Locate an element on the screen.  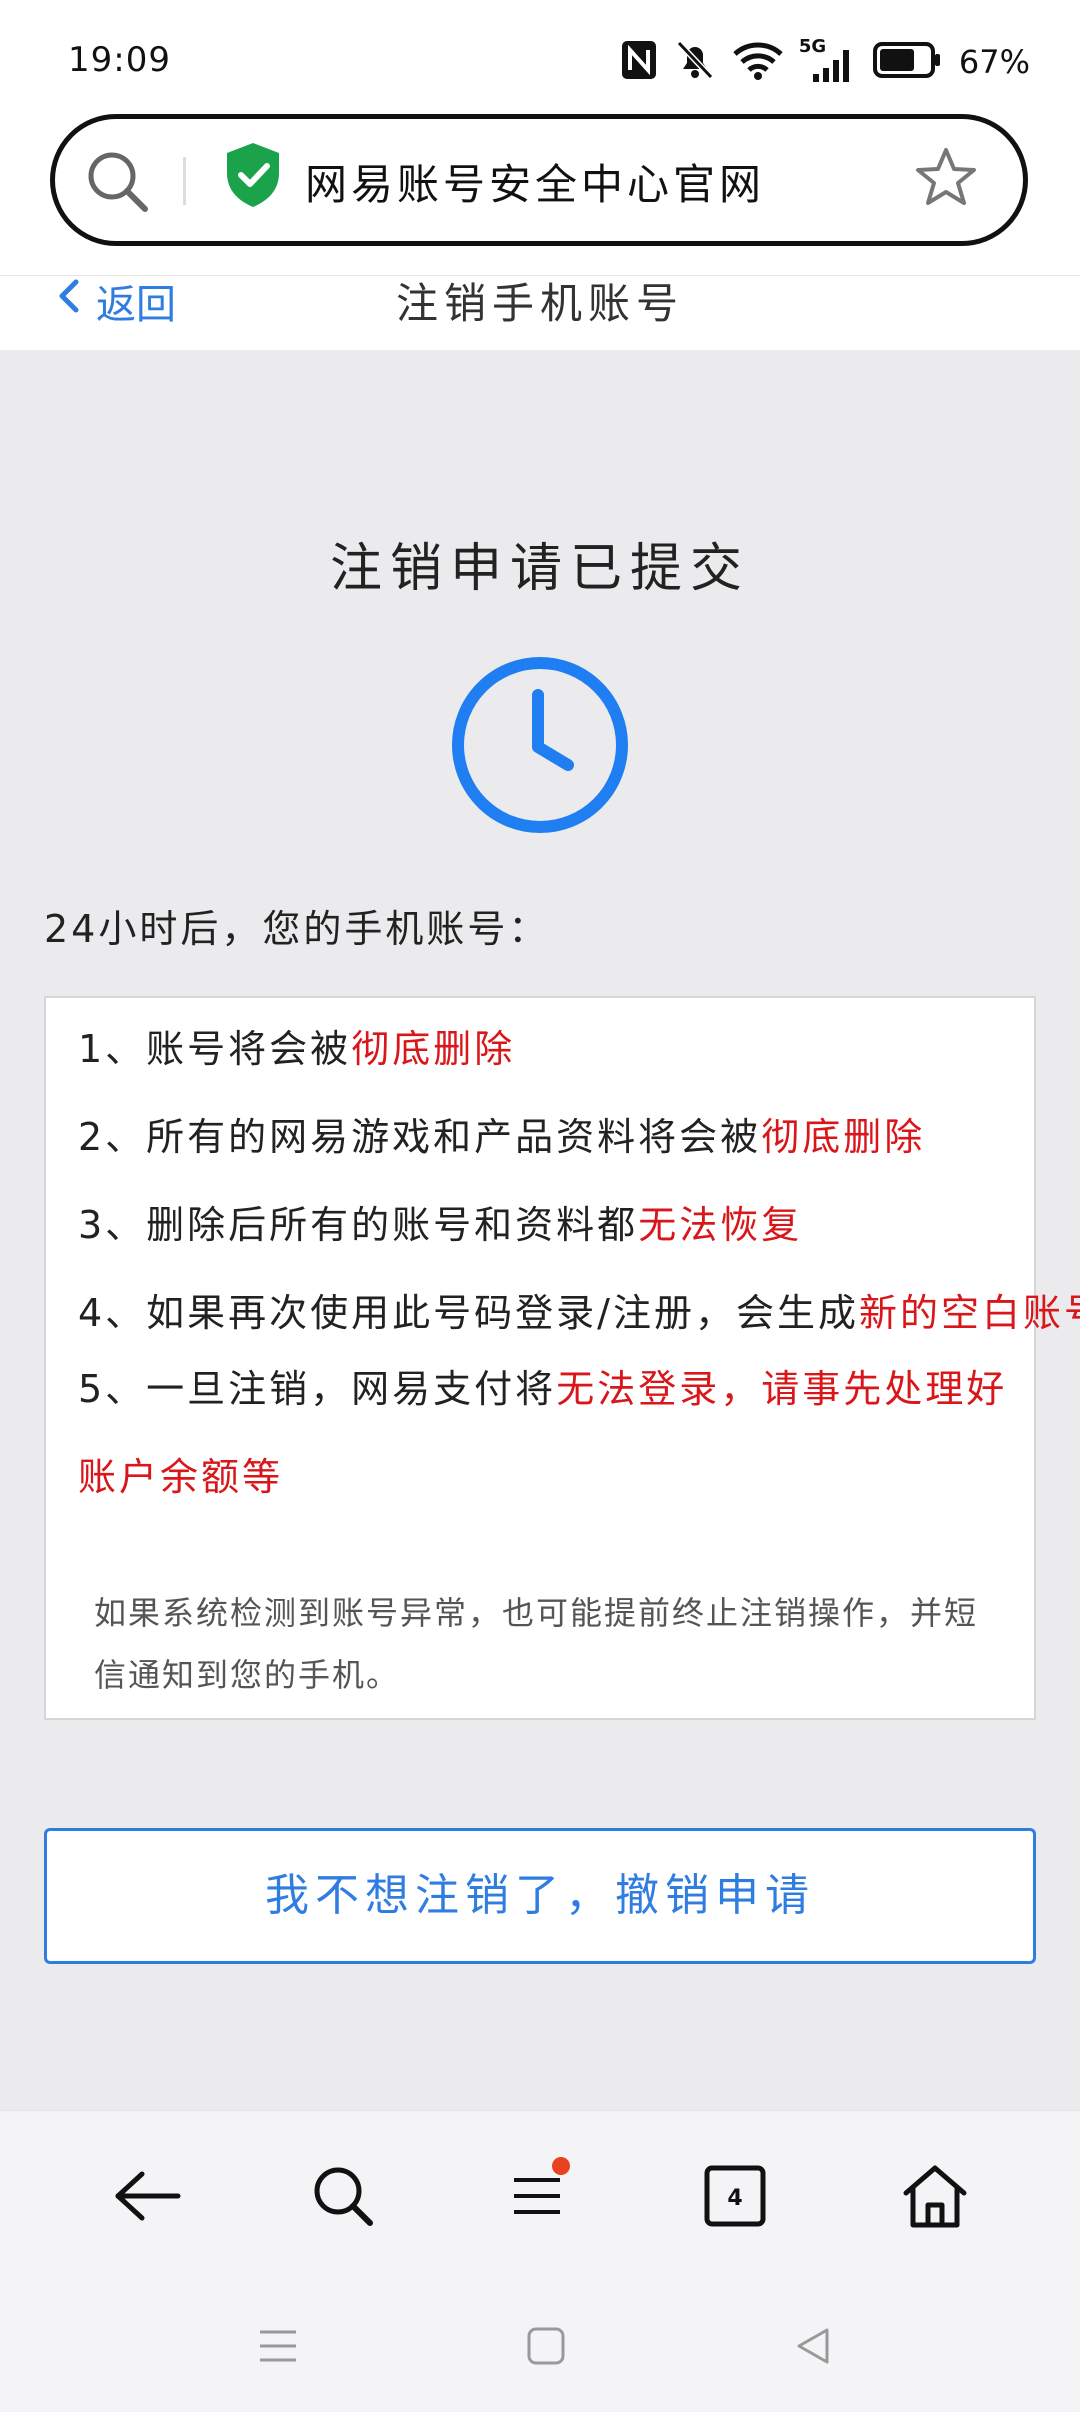
browser-toolbar: 4 is located at coordinates (540, 2195).